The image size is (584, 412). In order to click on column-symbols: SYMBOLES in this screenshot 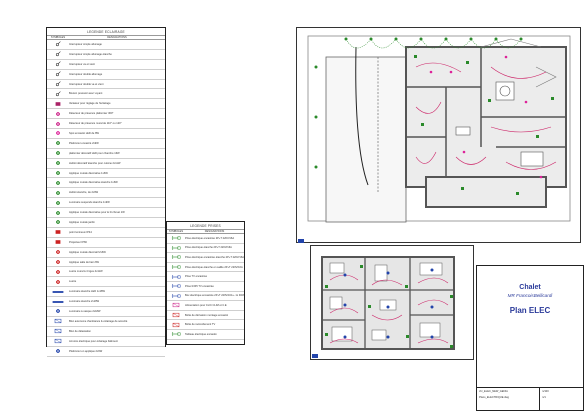, I will do `click(176, 231)`.